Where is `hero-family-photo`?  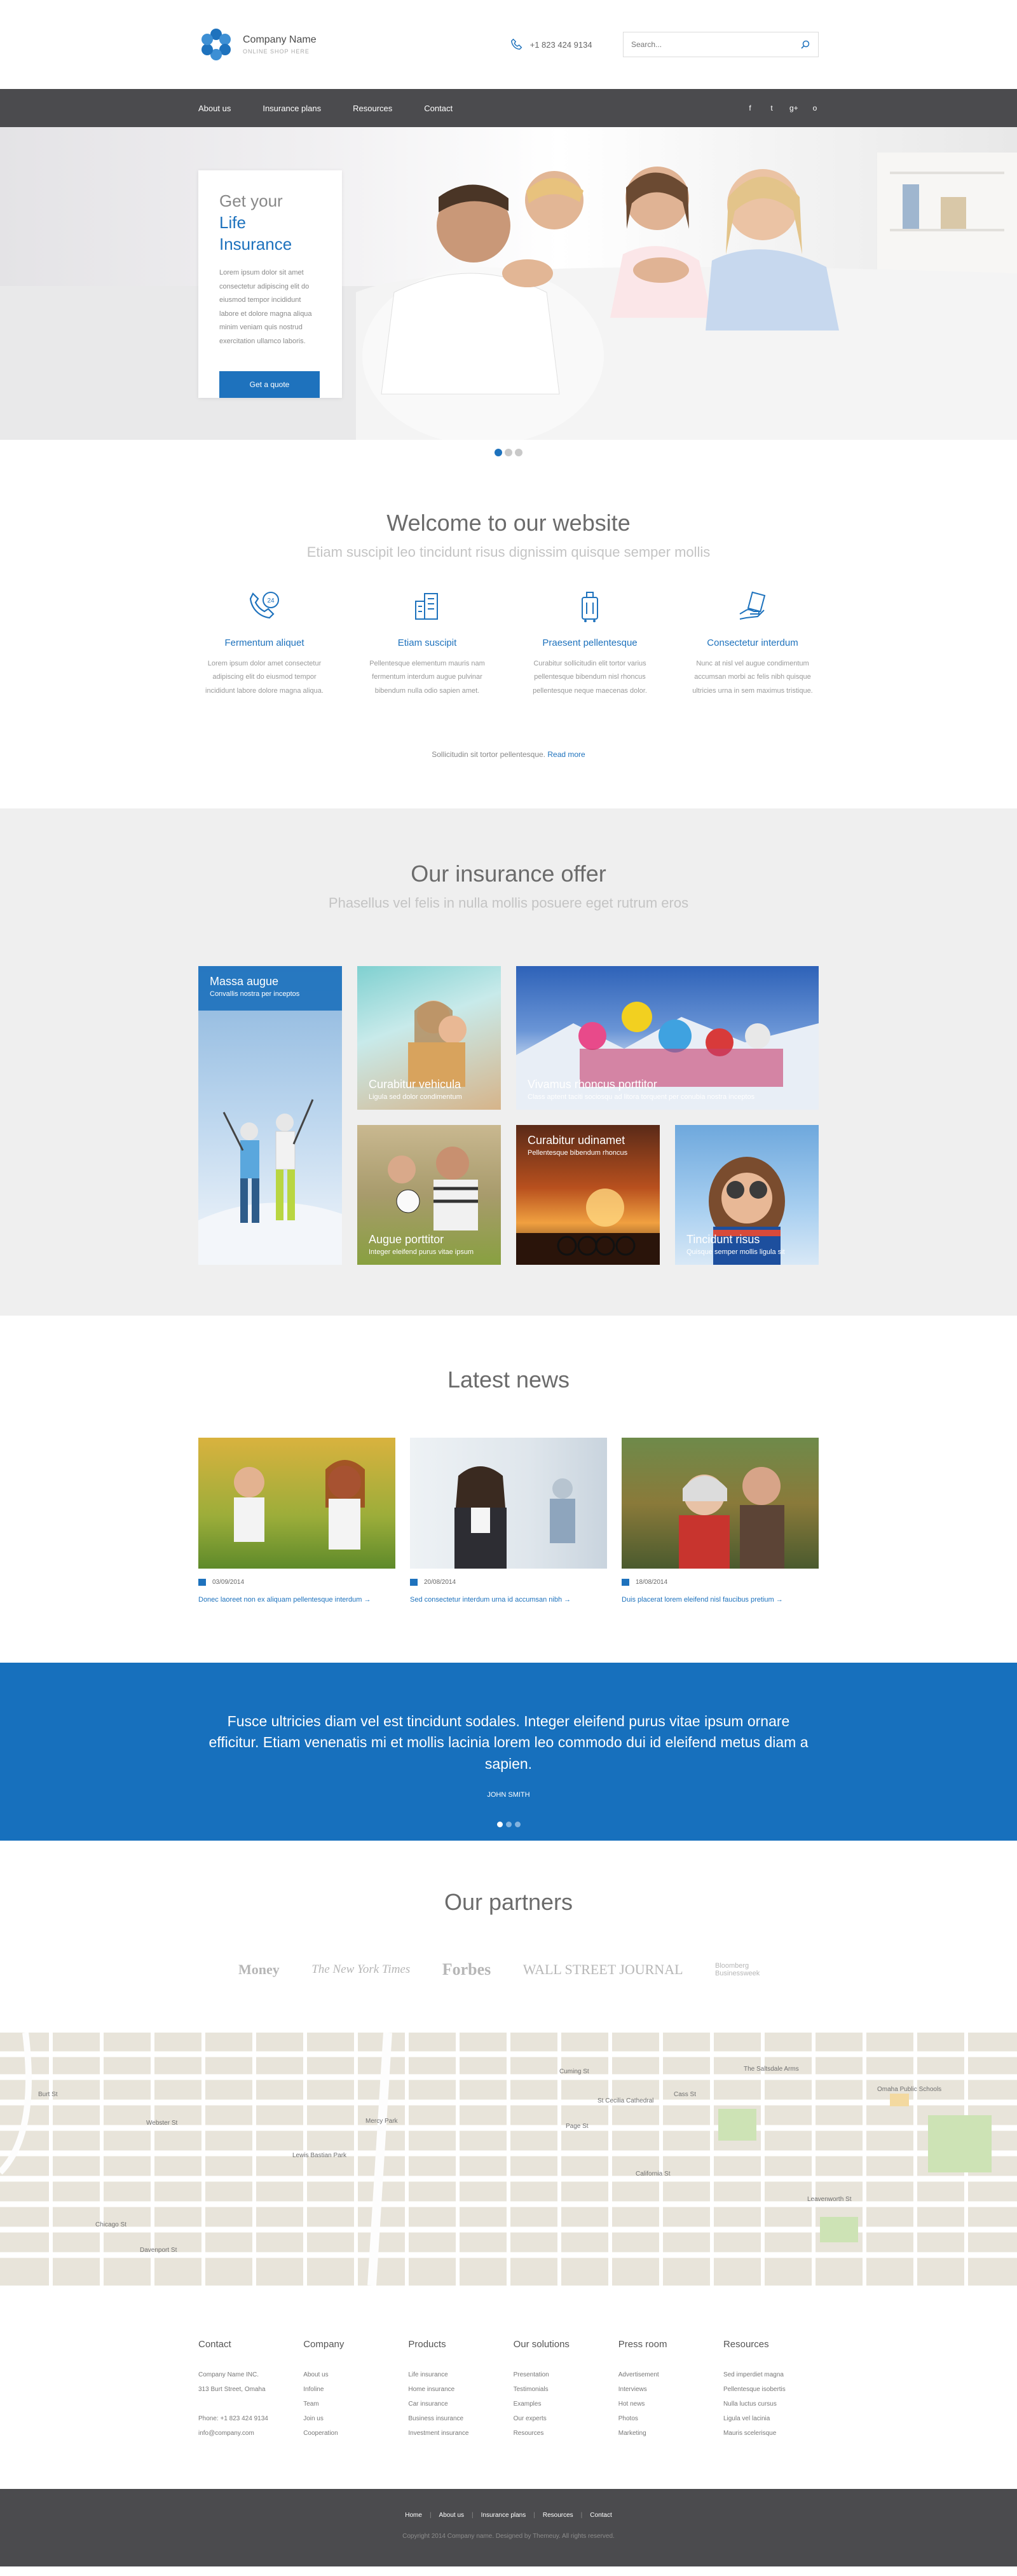 hero-family-photo is located at coordinates (508, 296).